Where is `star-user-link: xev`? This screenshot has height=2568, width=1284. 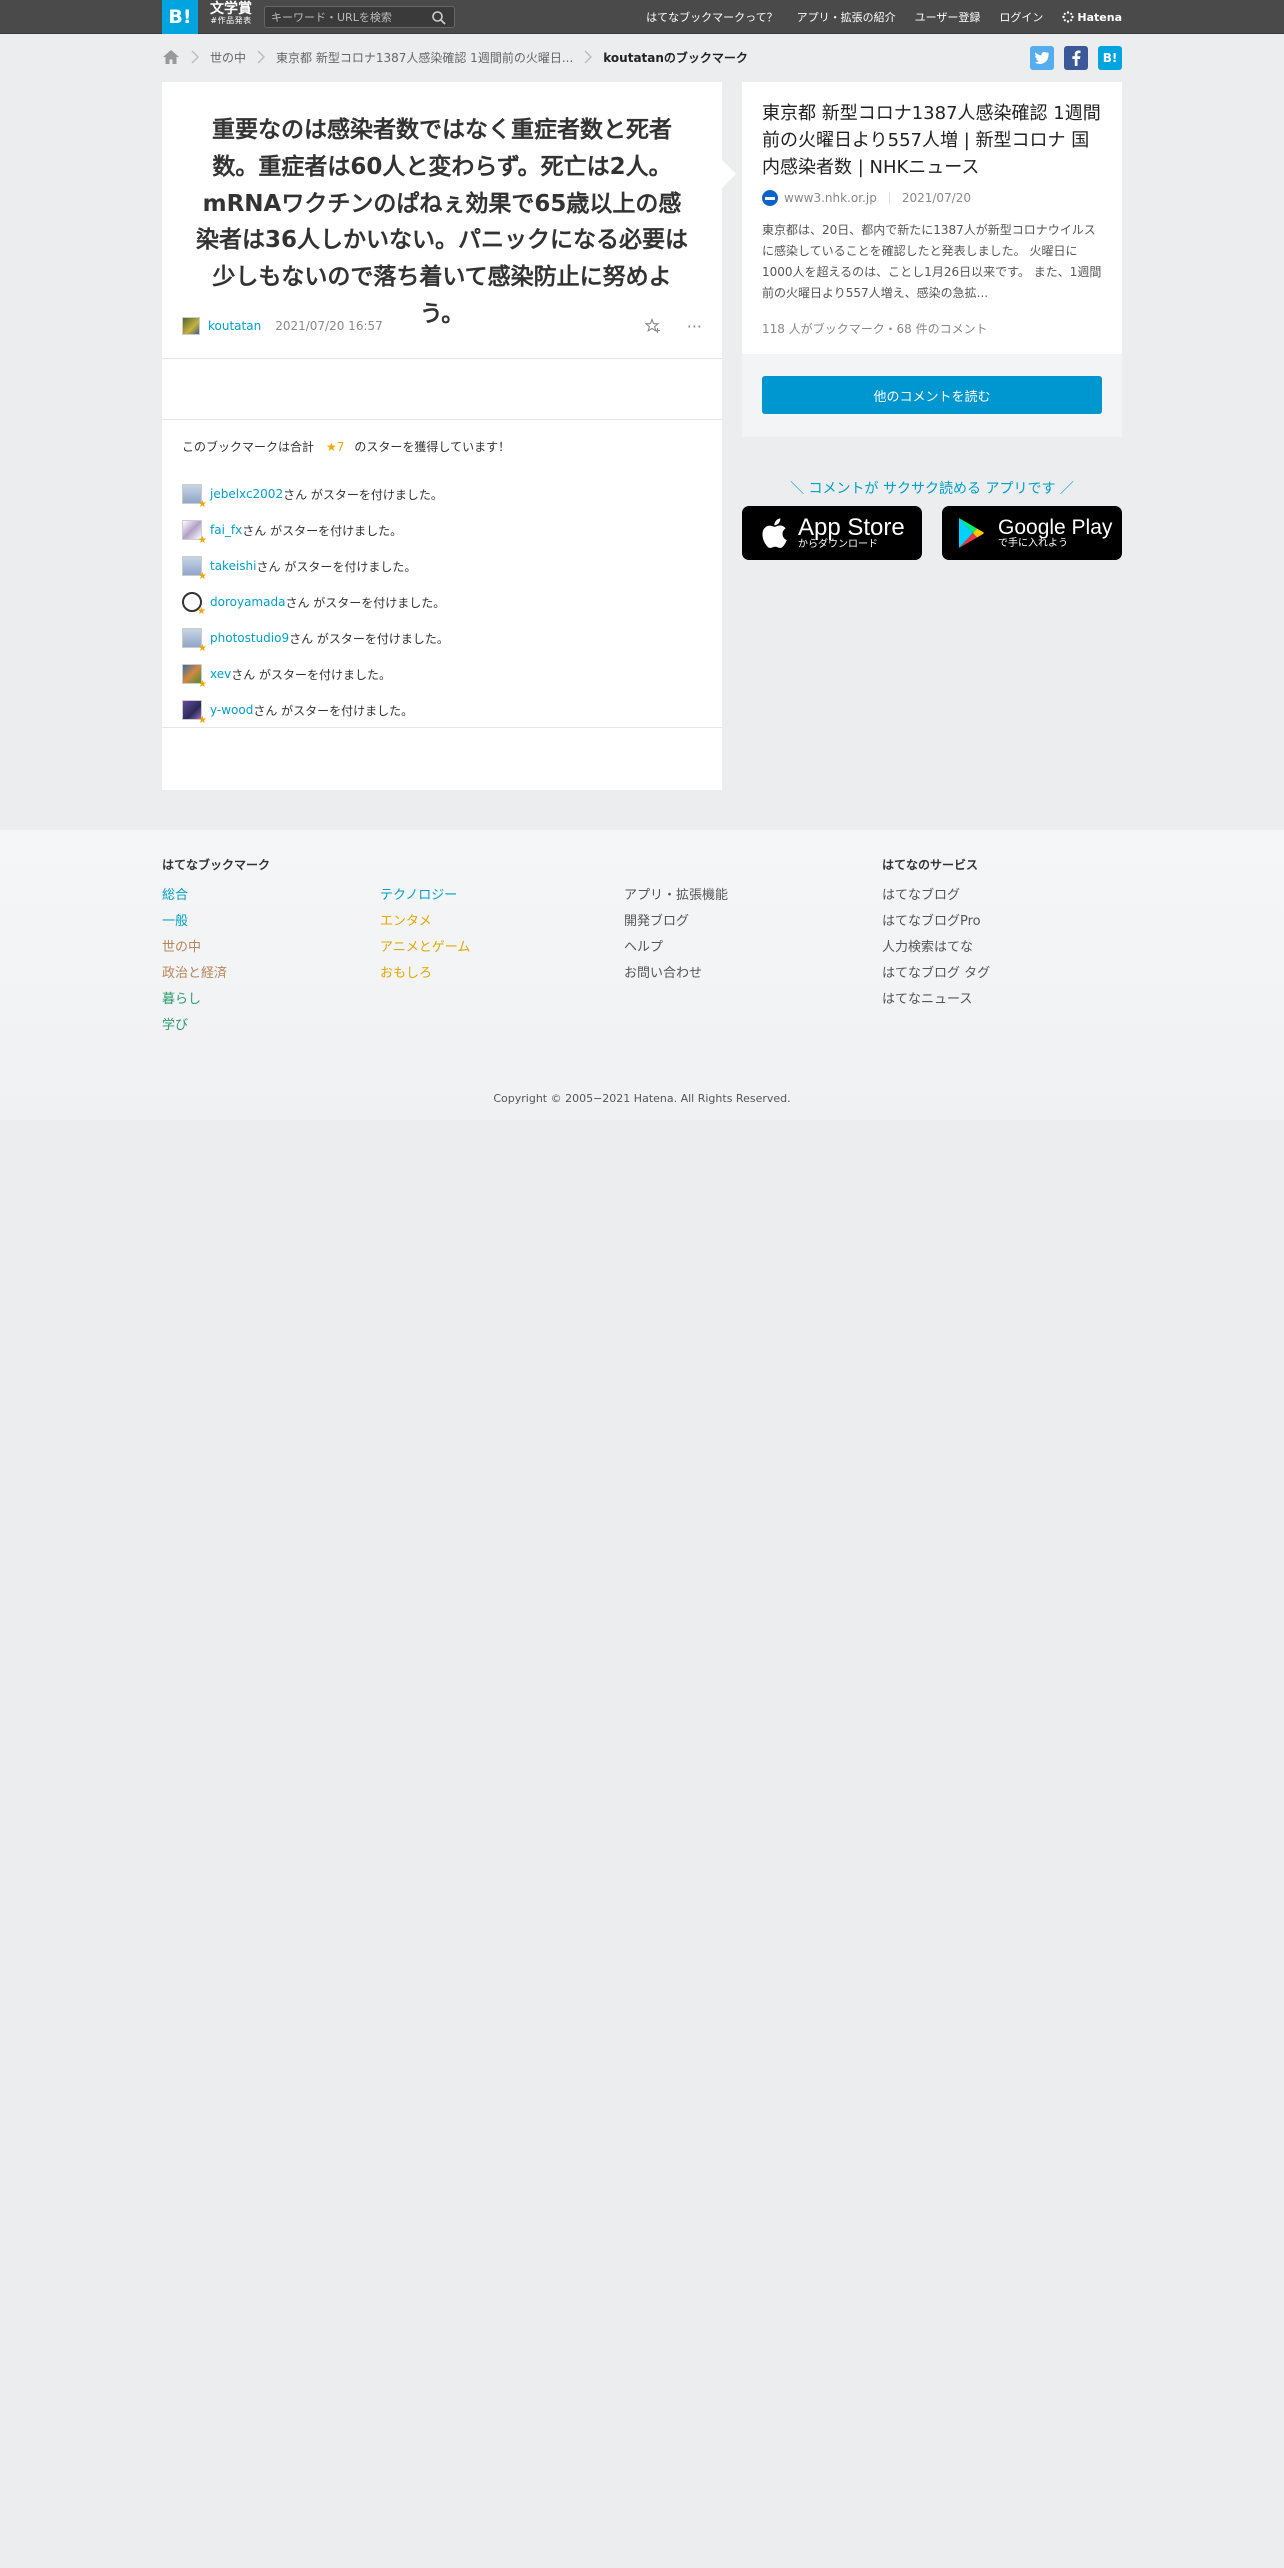
star-user-link: xev is located at coordinates (220, 674).